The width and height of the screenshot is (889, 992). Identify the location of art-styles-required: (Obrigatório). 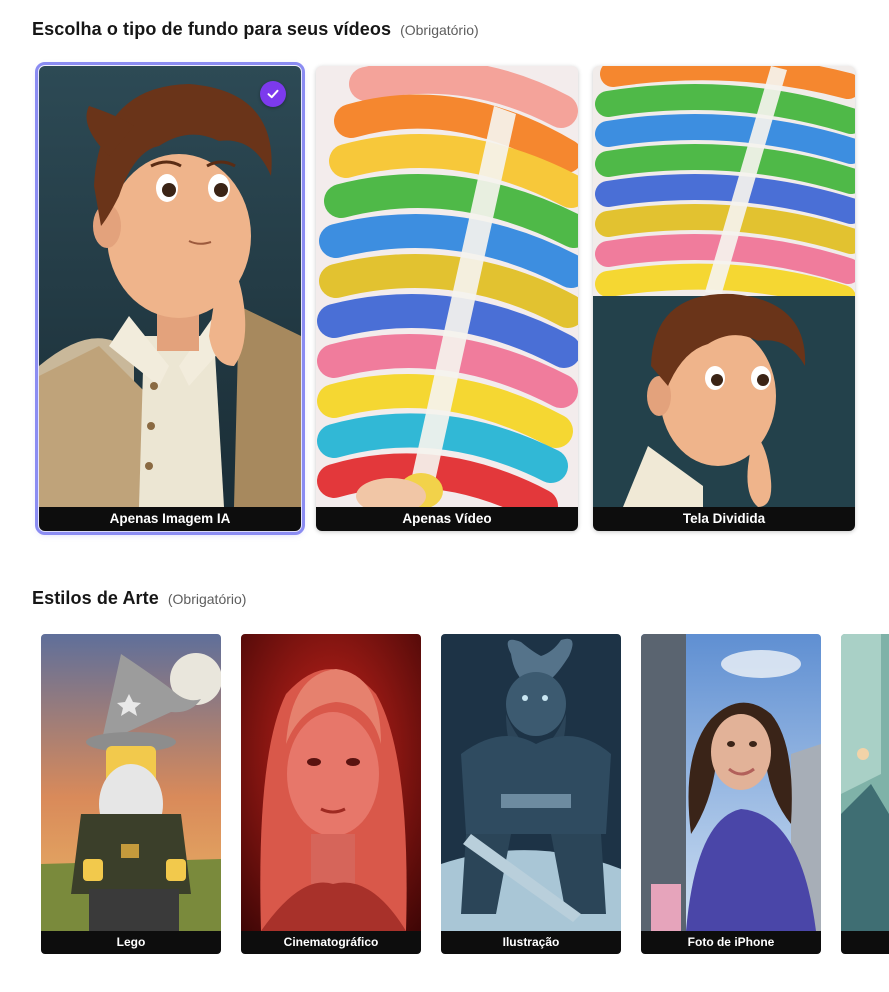
(207, 599).